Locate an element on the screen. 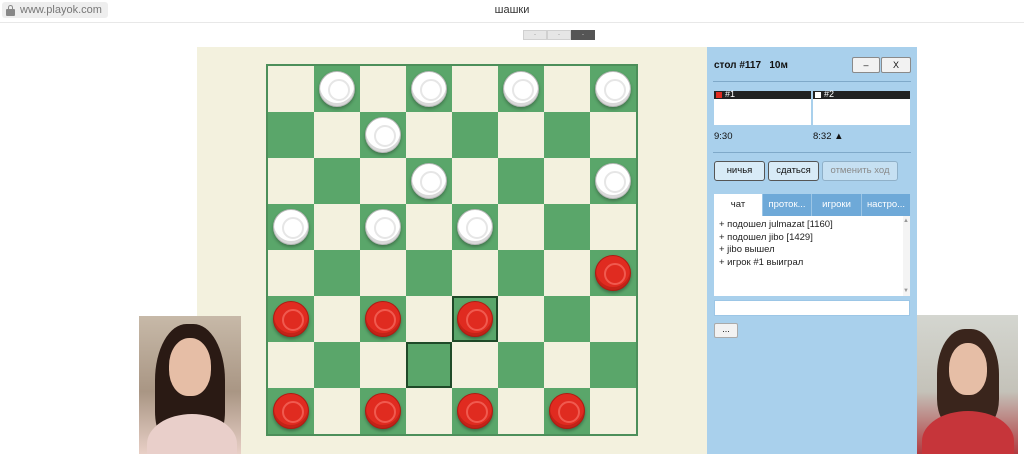  mini-nav-button-2: - is located at coordinates (559, 35).